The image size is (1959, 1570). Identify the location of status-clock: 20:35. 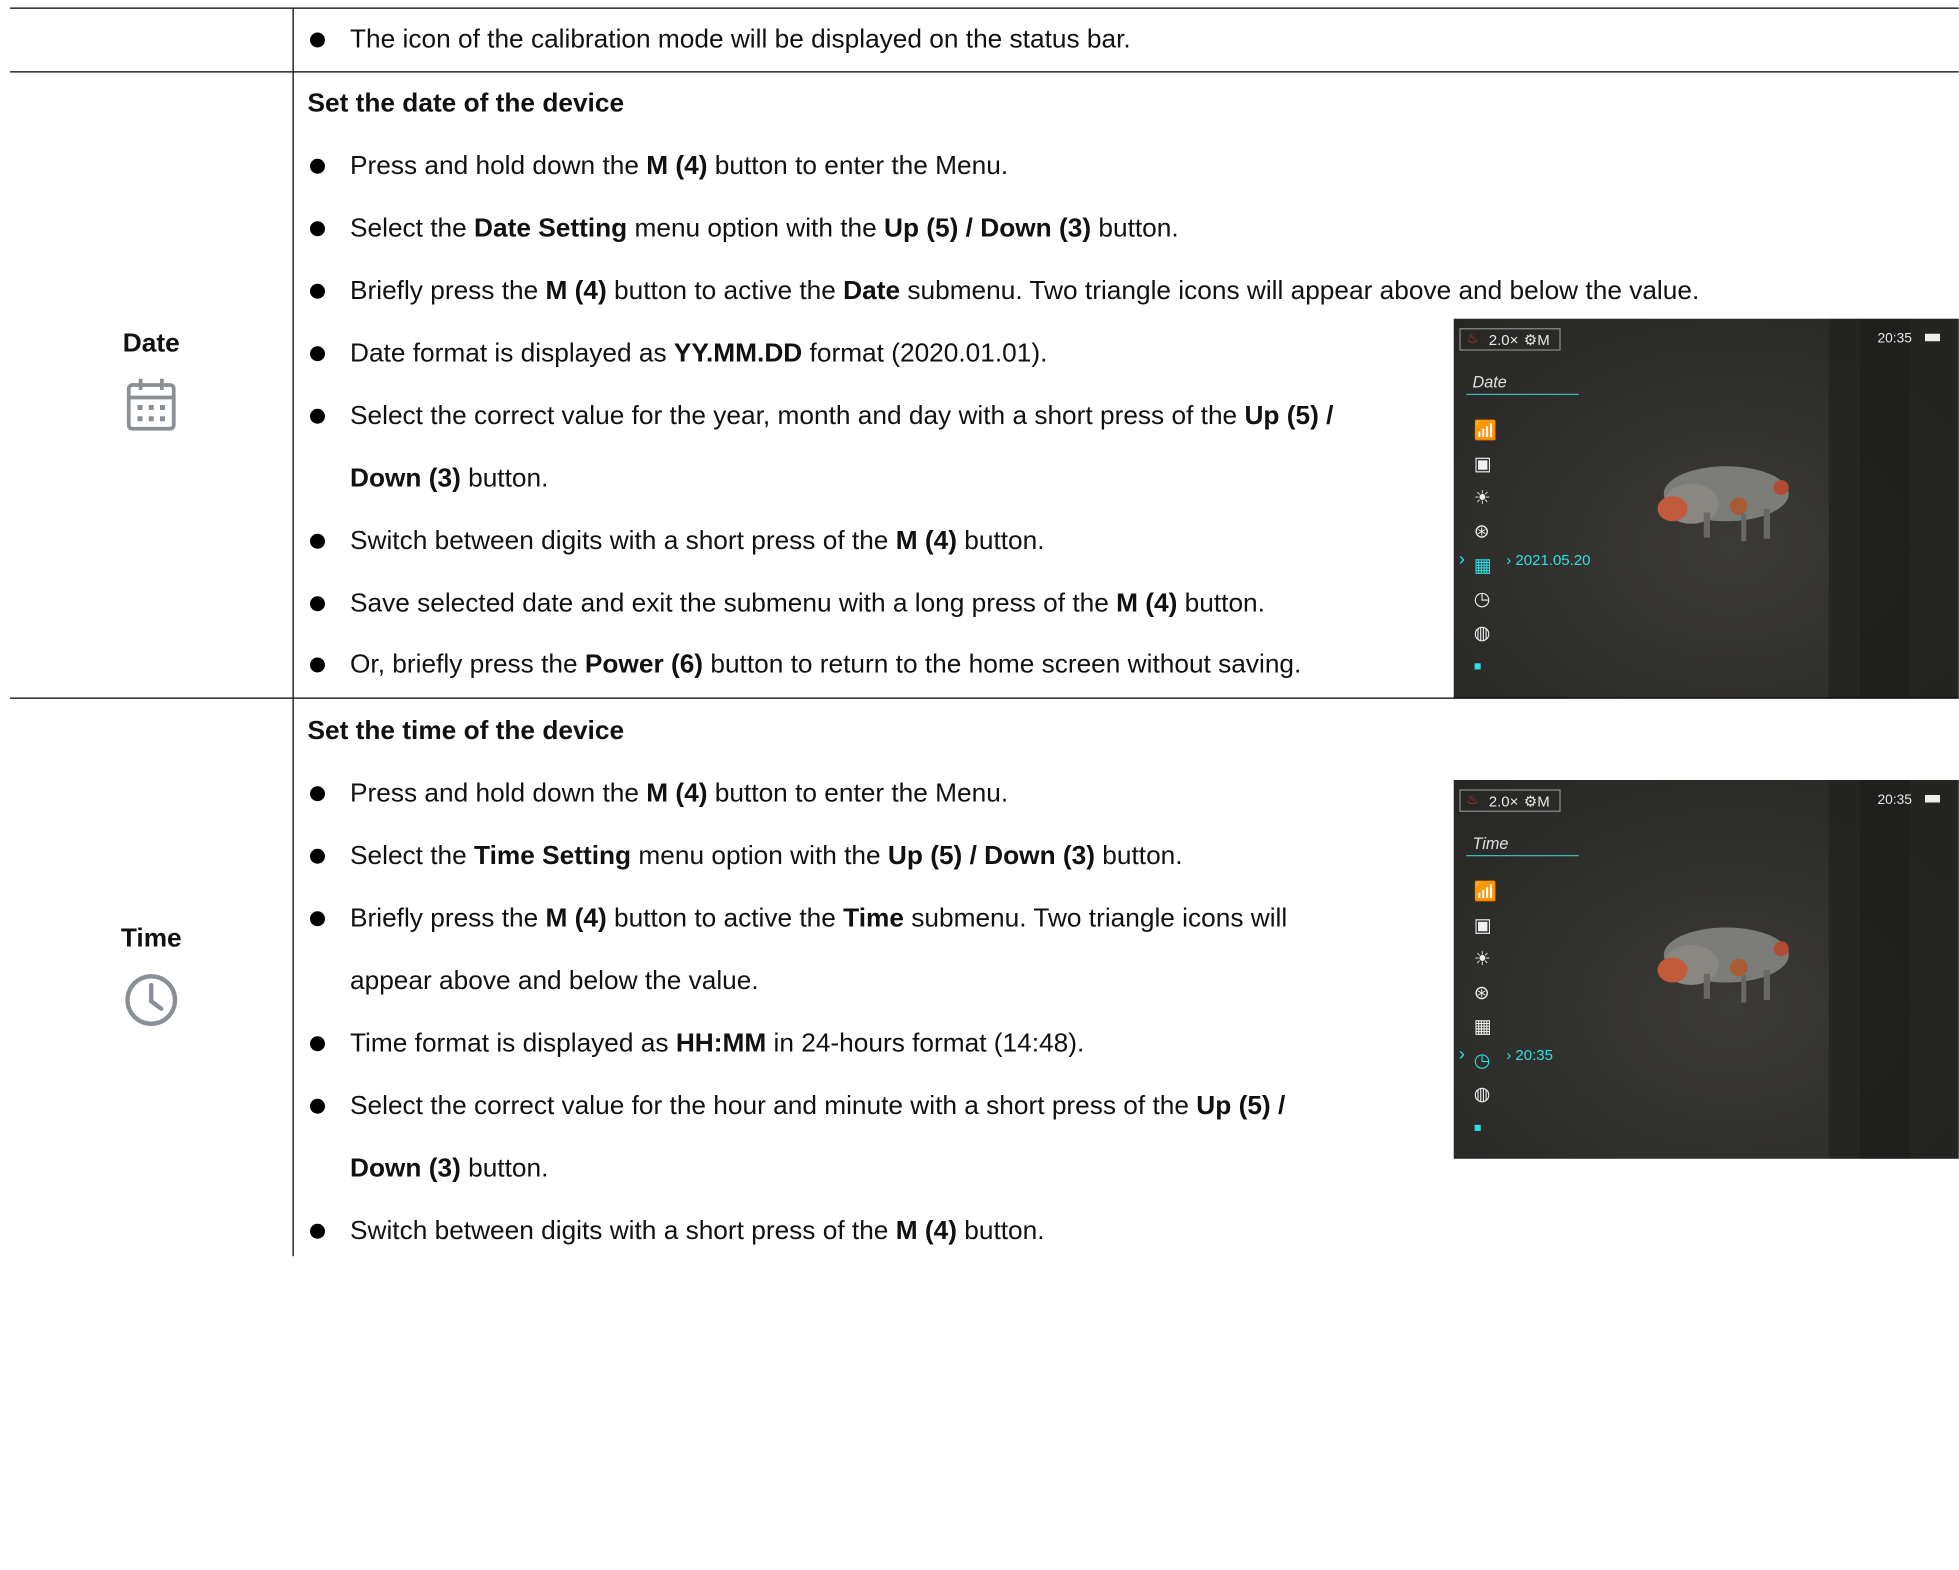
(1894, 800).